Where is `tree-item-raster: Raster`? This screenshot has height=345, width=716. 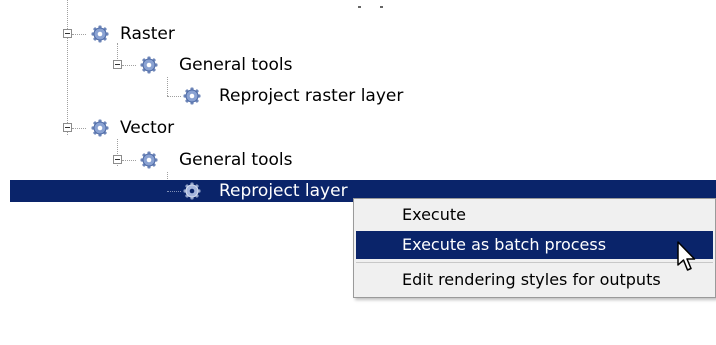 tree-item-raster: Raster is located at coordinates (147, 34).